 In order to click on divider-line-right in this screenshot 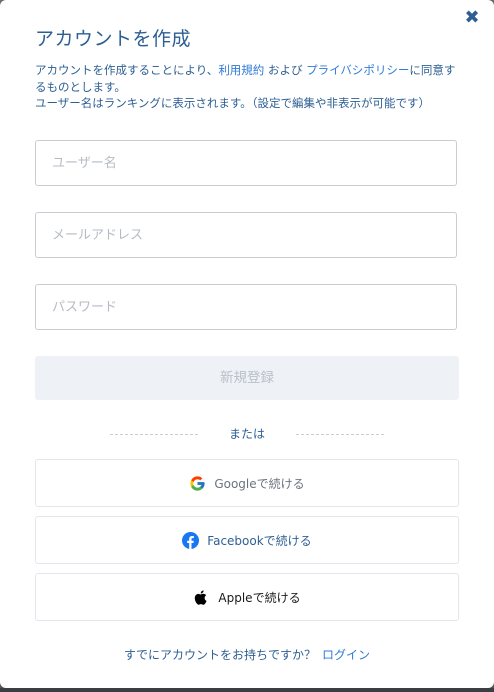, I will do `click(340, 434)`.